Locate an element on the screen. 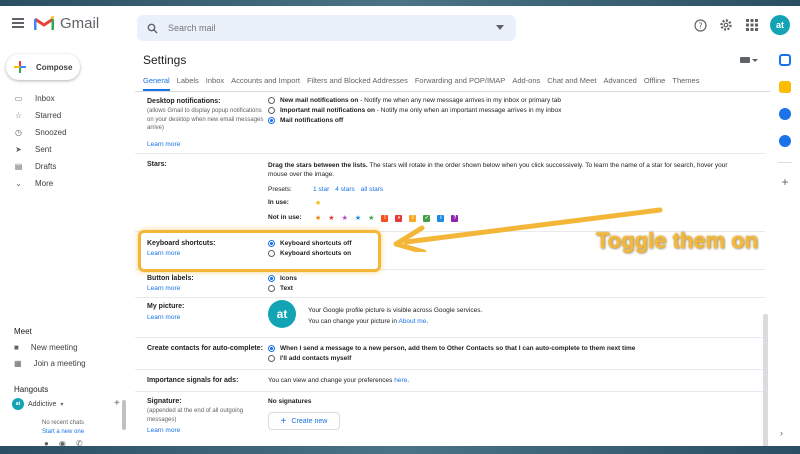 This screenshot has height=454, width=800. option-text: I'll add contacts myself is located at coordinates (316, 358).